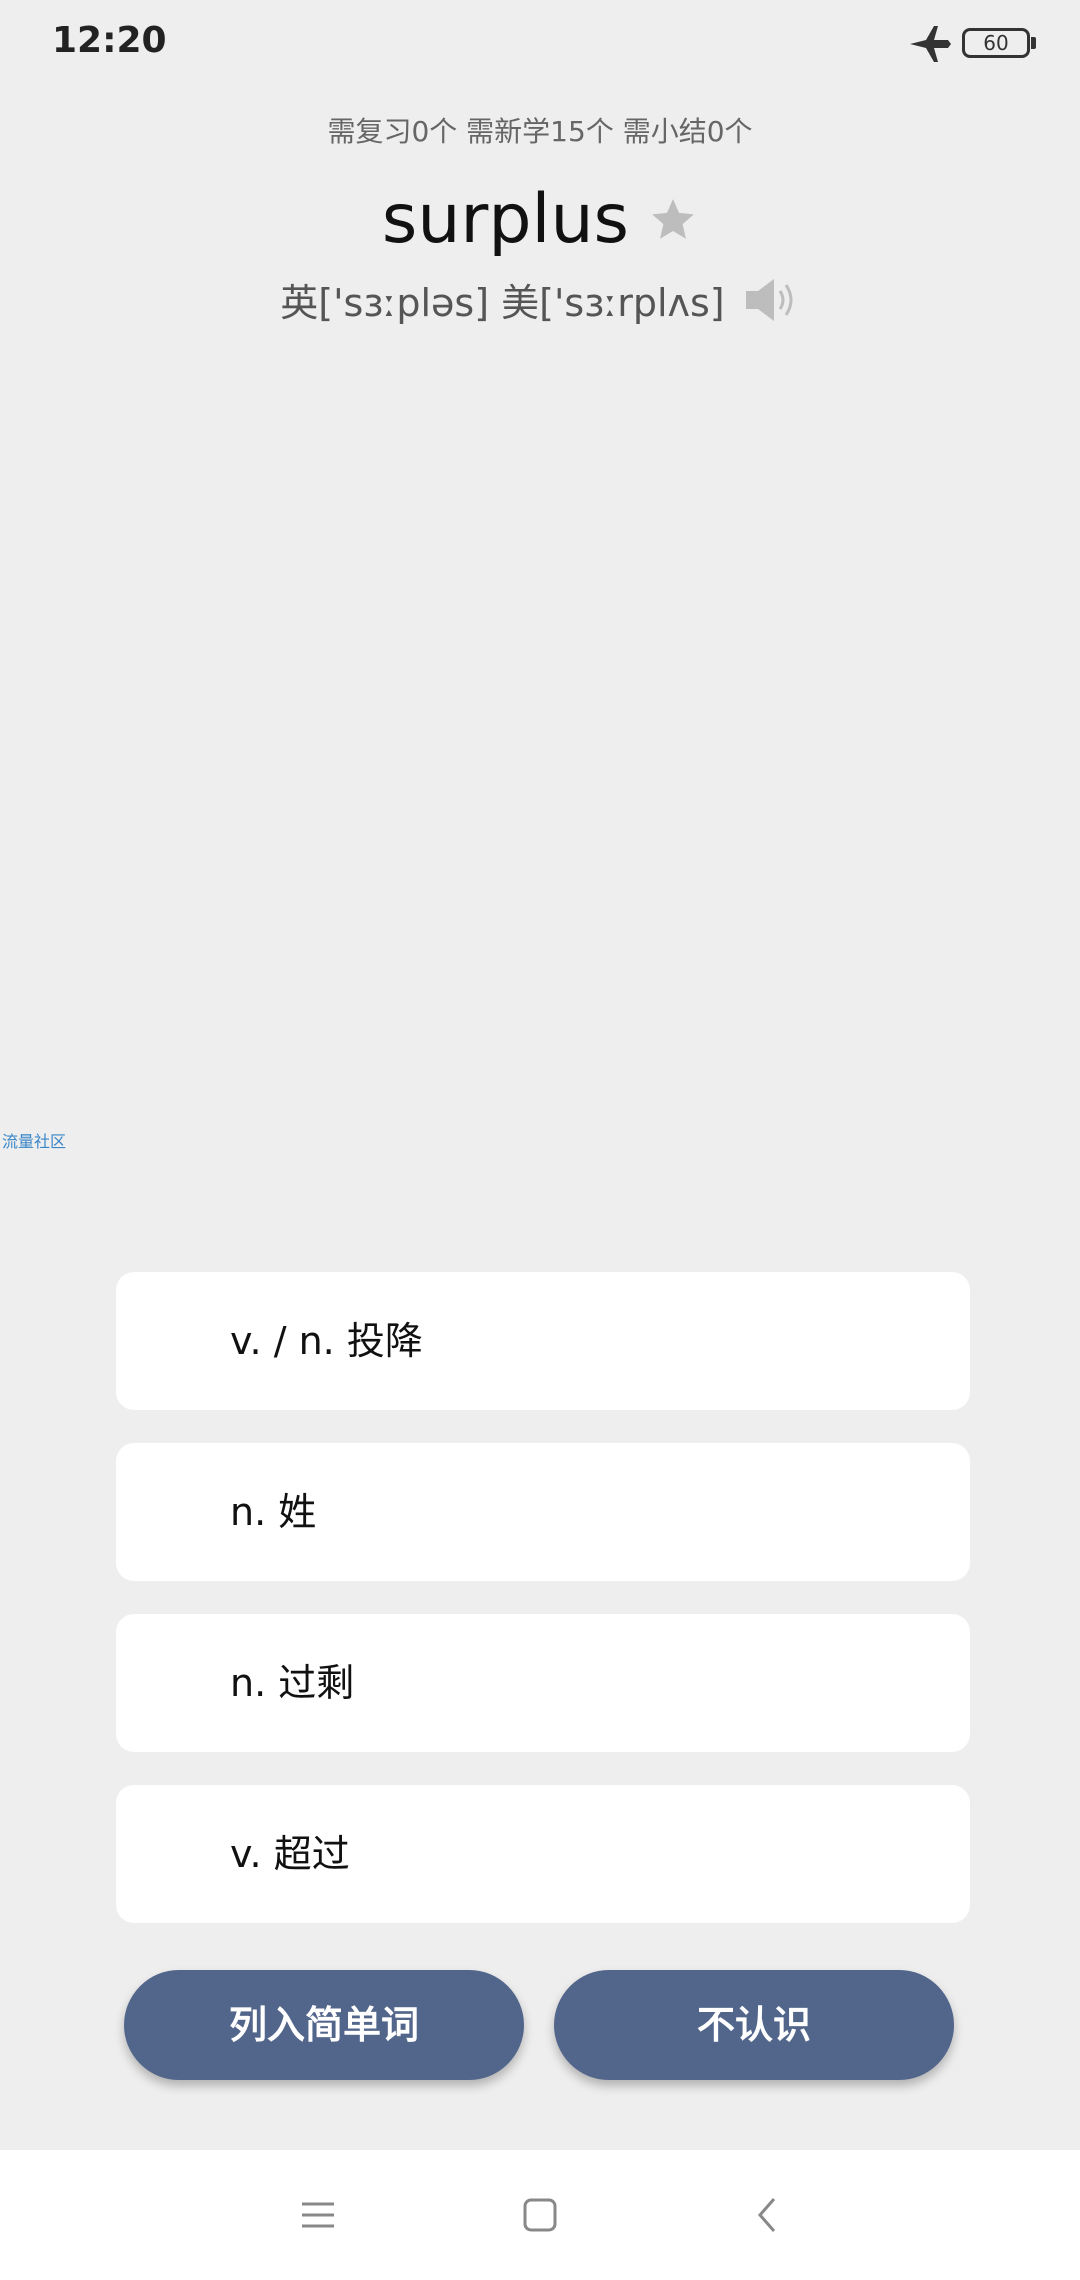 This screenshot has width=1080, height=2280. Describe the element at coordinates (543, 1512) in the screenshot. I see `option-2: n. 姓` at that location.